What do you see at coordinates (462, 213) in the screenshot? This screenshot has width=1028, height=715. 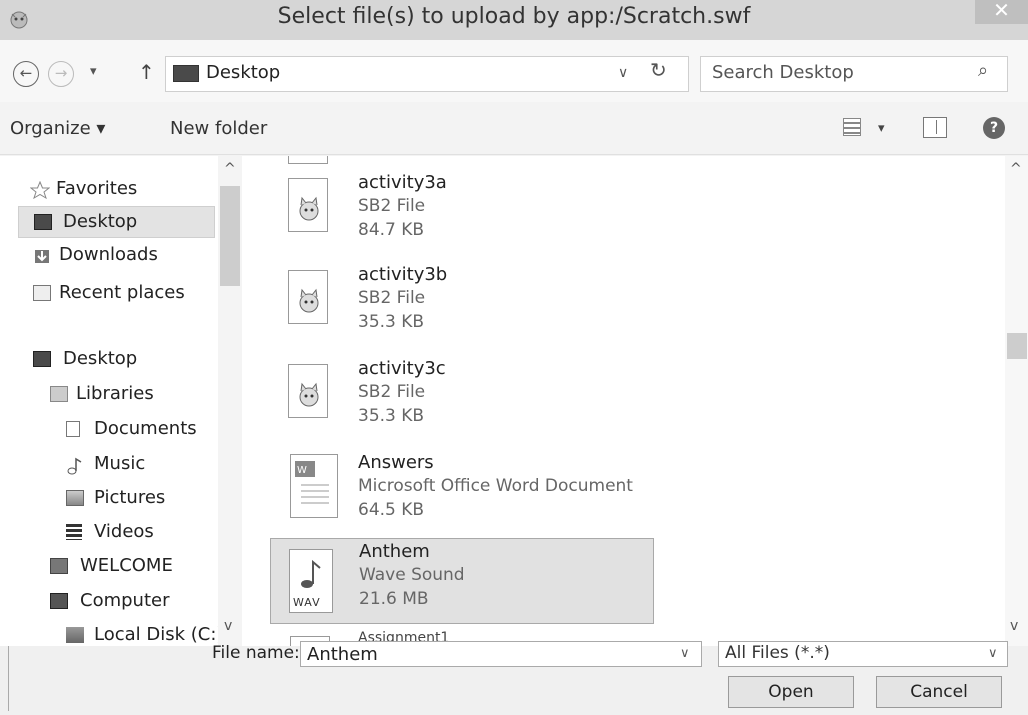 I see `file-item-activity3a: activity3a SB2 File 84.7 KB` at bounding box center [462, 213].